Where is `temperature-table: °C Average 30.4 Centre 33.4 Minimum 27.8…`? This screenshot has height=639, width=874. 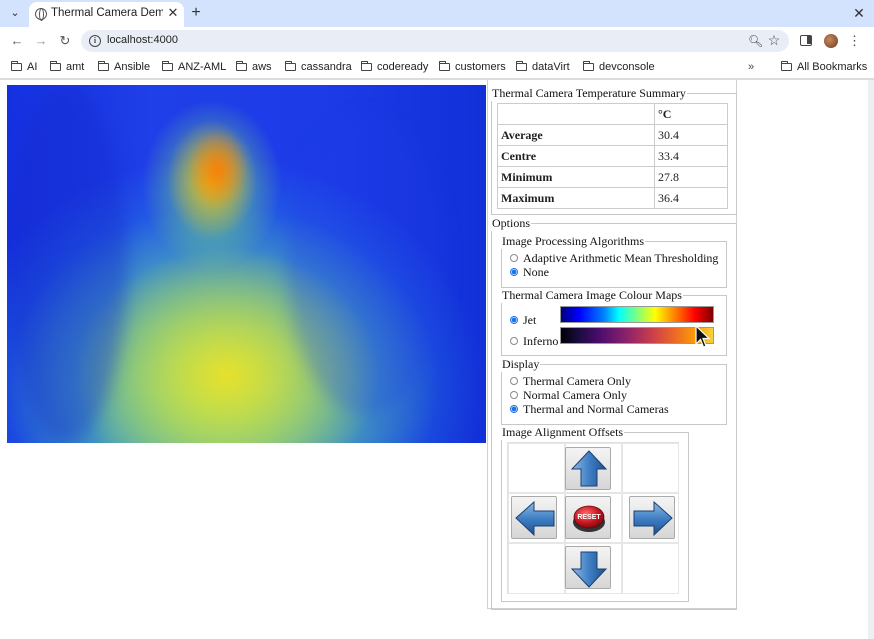 temperature-table: °C Average 30.4 Centre 33.4 Minimum 27.8… is located at coordinates (612, 156).